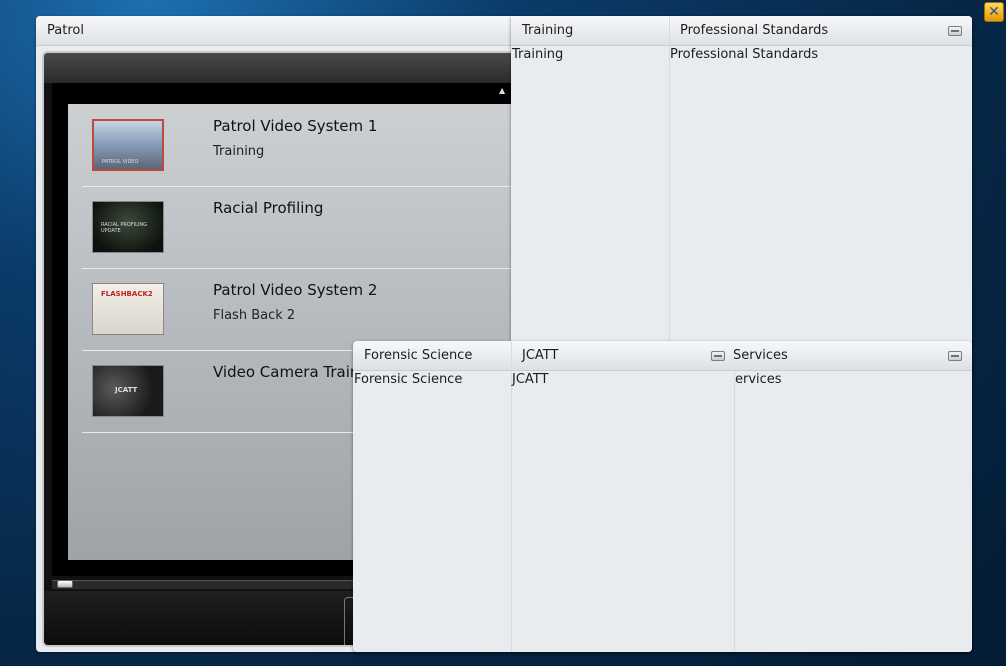 Image resolution: width=1006 pixels, height=666 pixels. I want to click on video-list-item: RACIAL PROFILING UPDATE Racial Profiling, so click(301, 227).